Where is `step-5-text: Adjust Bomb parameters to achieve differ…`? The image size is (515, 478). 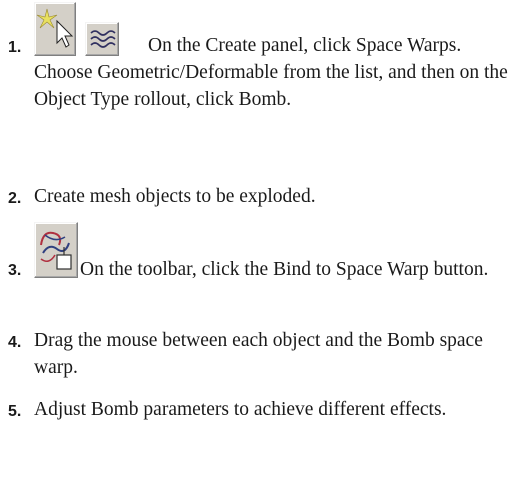
step-5-text: Adjust Bomb parameters to achieve differ… is located at coordinates (240, 409).